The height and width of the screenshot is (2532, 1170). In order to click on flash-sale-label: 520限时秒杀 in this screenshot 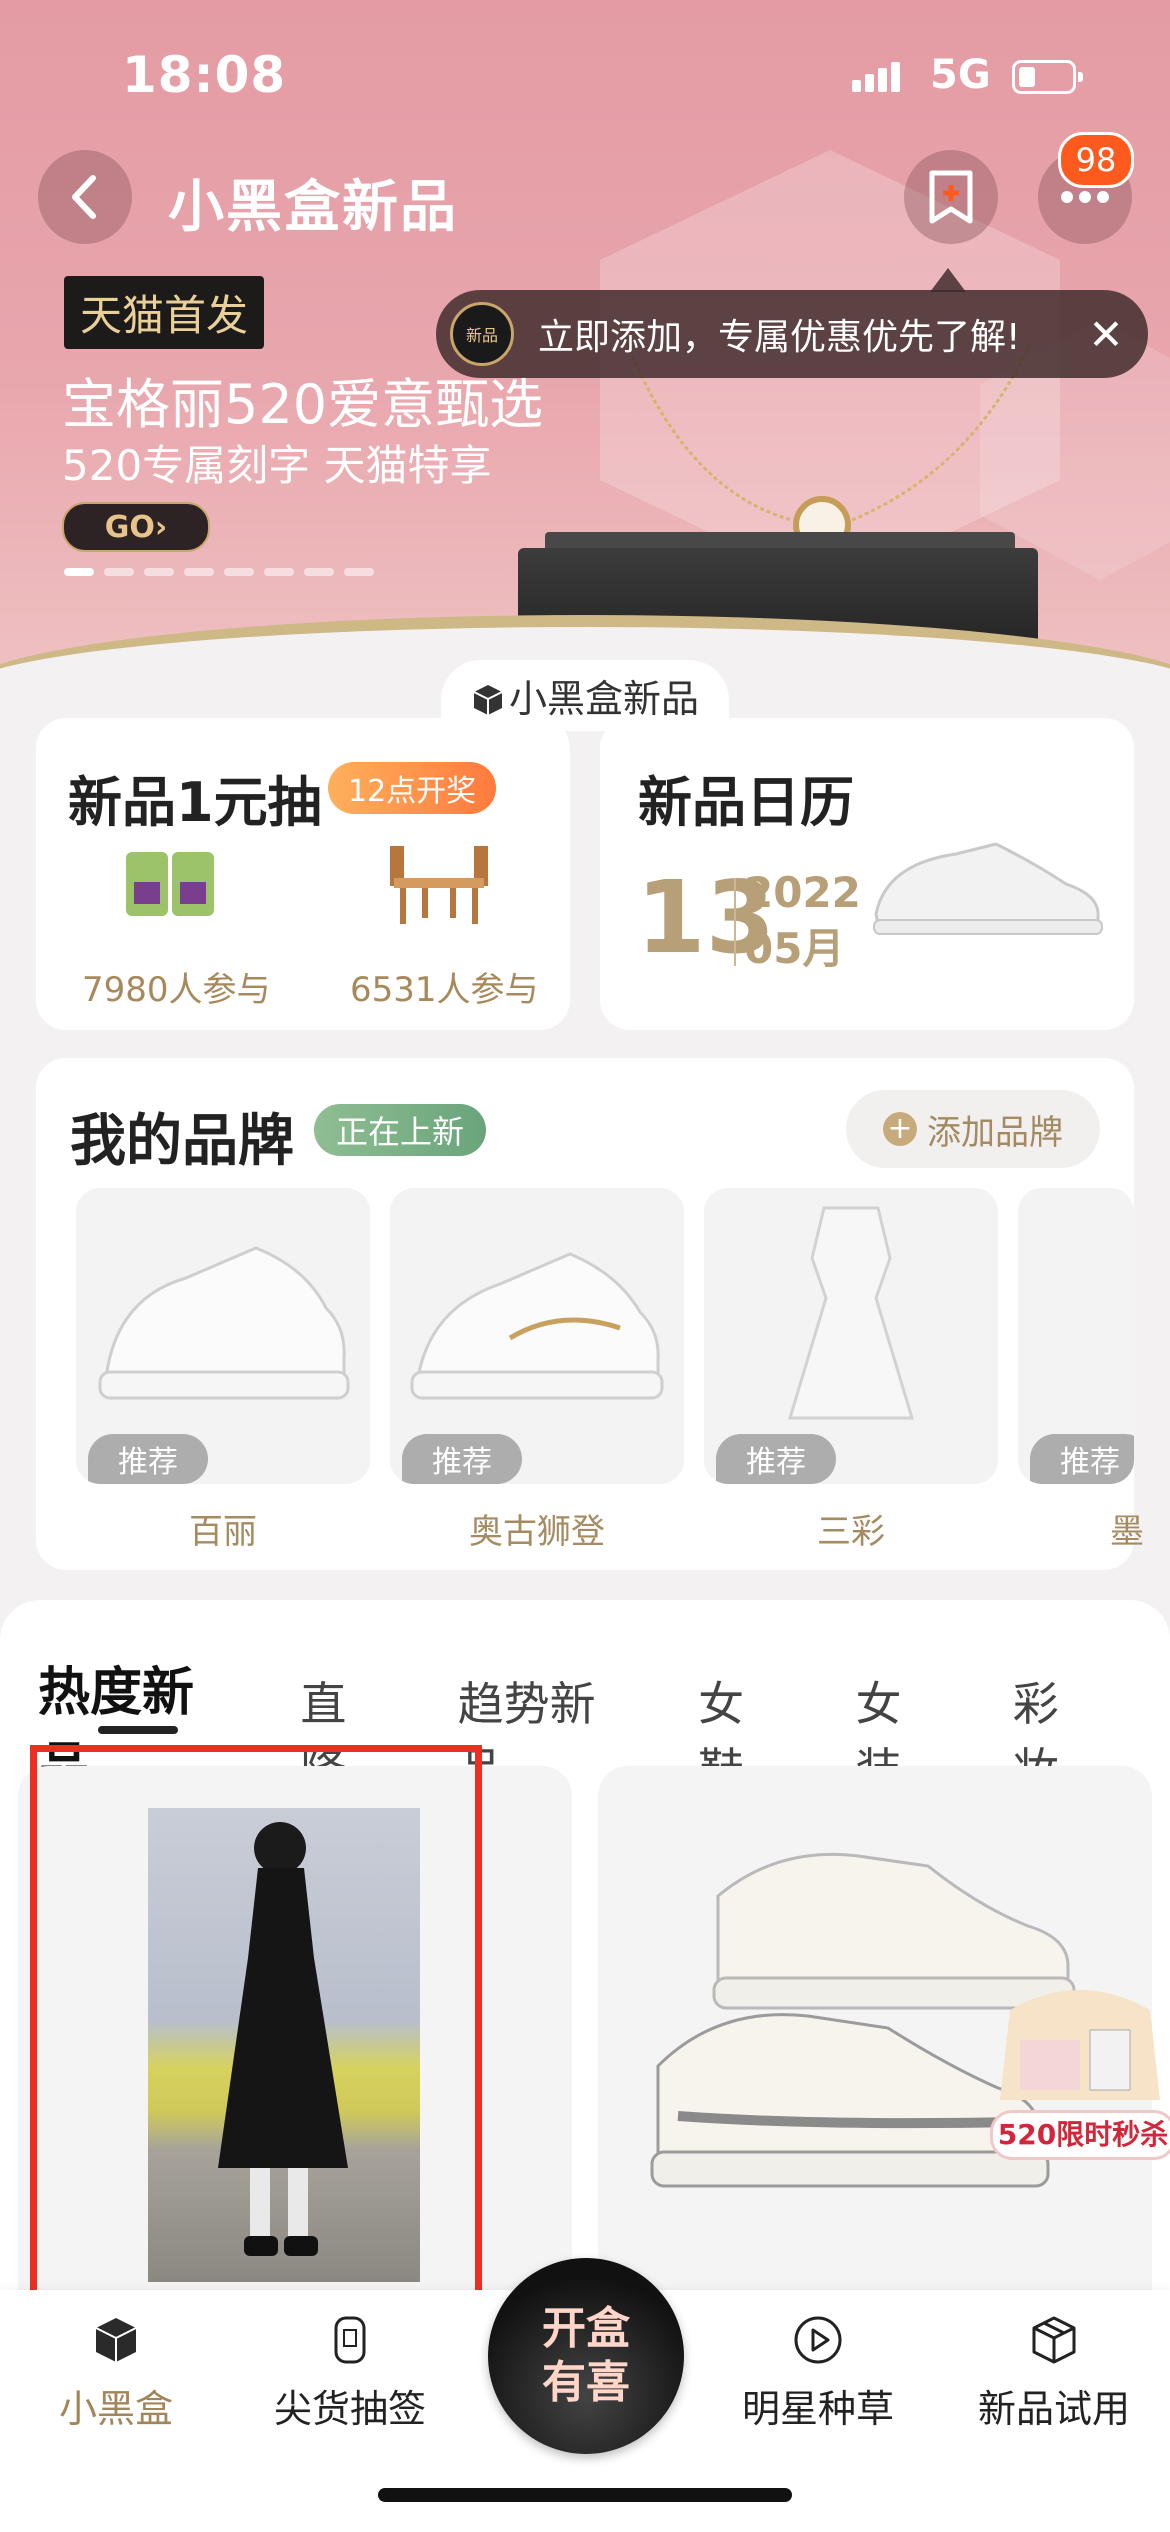, I will do `click(1080, 2135)`.